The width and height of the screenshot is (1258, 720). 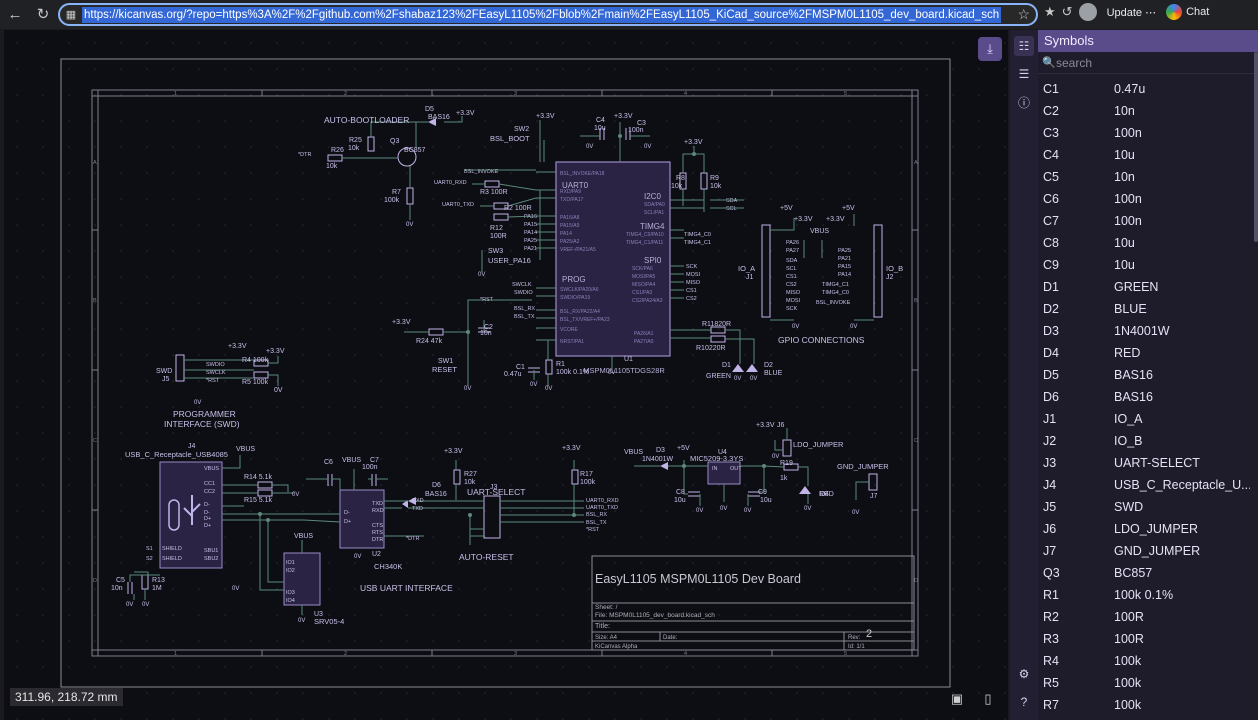 What do you see at coordinates (1145, 397) in the screenshot?
I see `symbol-row: D6 BAS16` at bounding box center [1145, 397].